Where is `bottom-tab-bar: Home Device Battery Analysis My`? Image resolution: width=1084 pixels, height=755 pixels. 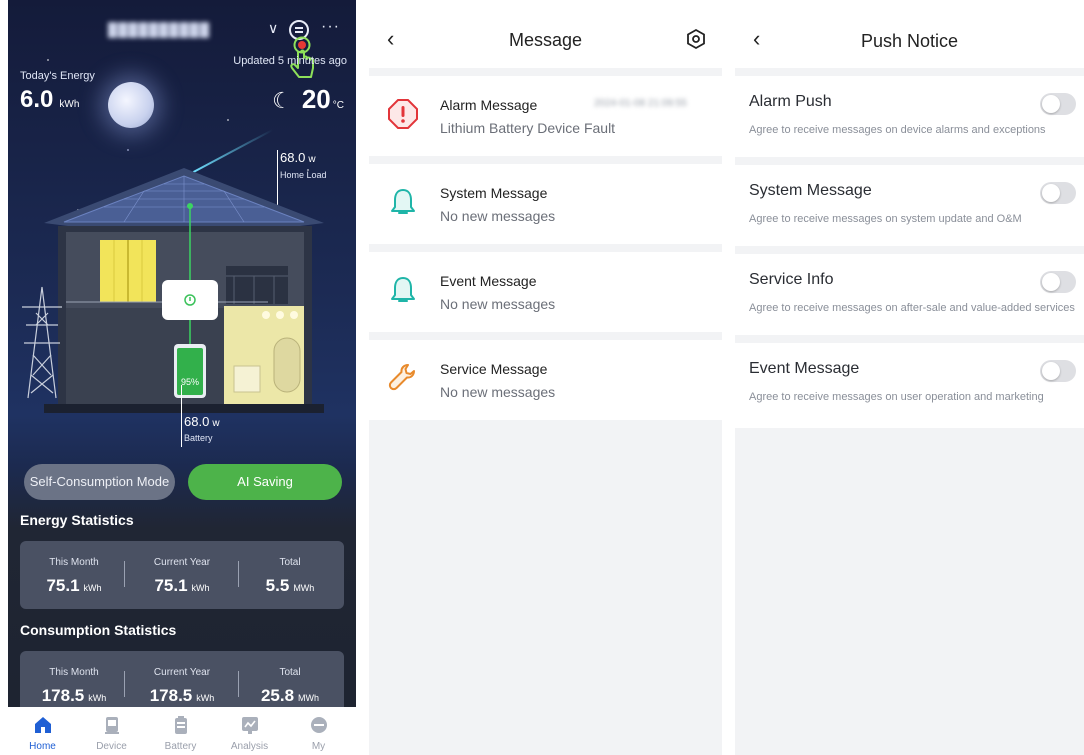 bottom-tab-bar: Home Device Battery Analysis My is located at coordinates (182, 731).